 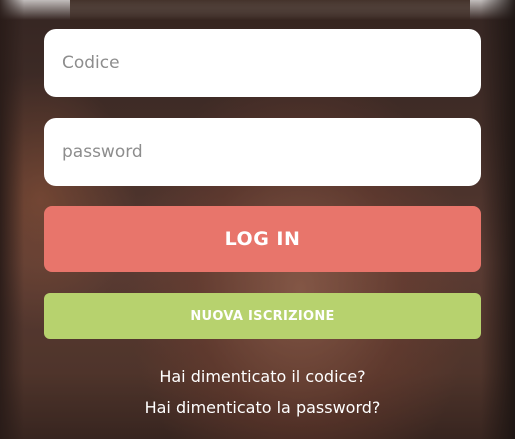 What do you see at coordinates (262, 152) in the screenshot?
I see `password-input` at bounding box center [262, 152].